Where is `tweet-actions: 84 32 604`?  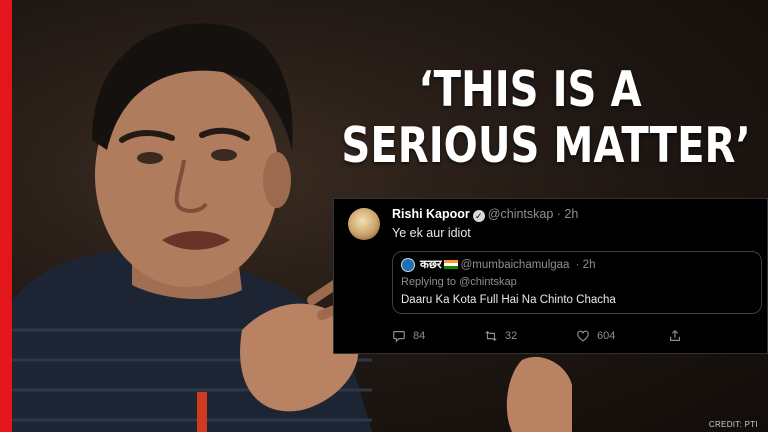 tweet-actions: 84 32 604 is located at coordinates (572, 337).